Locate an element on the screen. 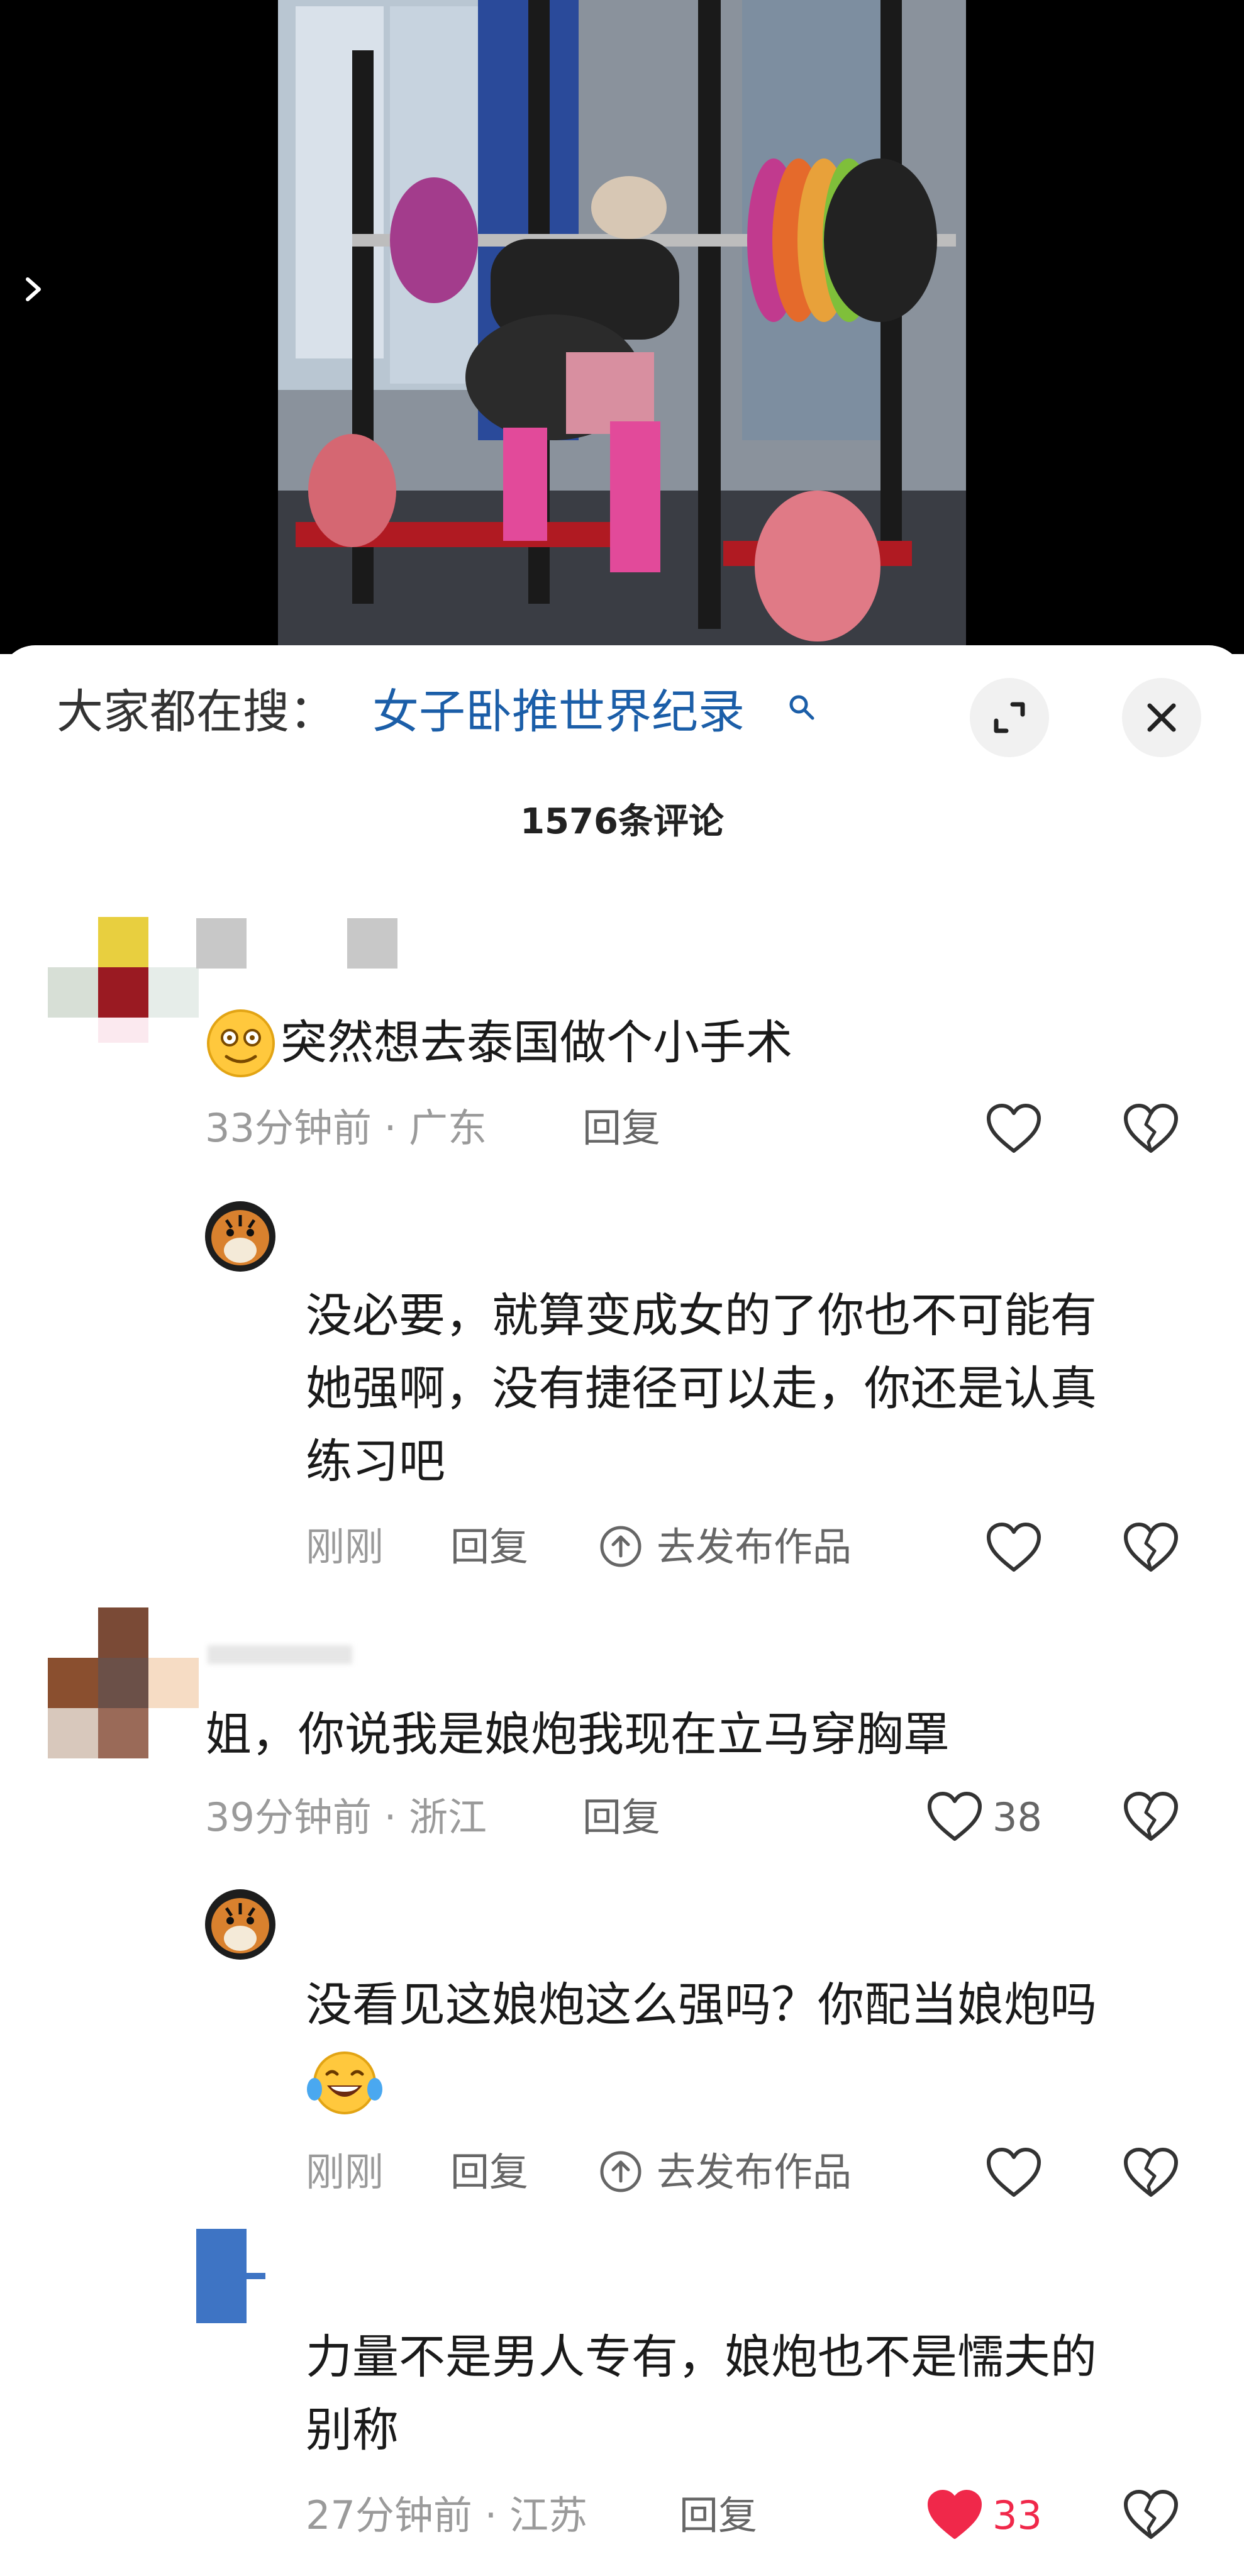 The image size is (1244, 2576). close-button is located at coordinates (1161, 717).